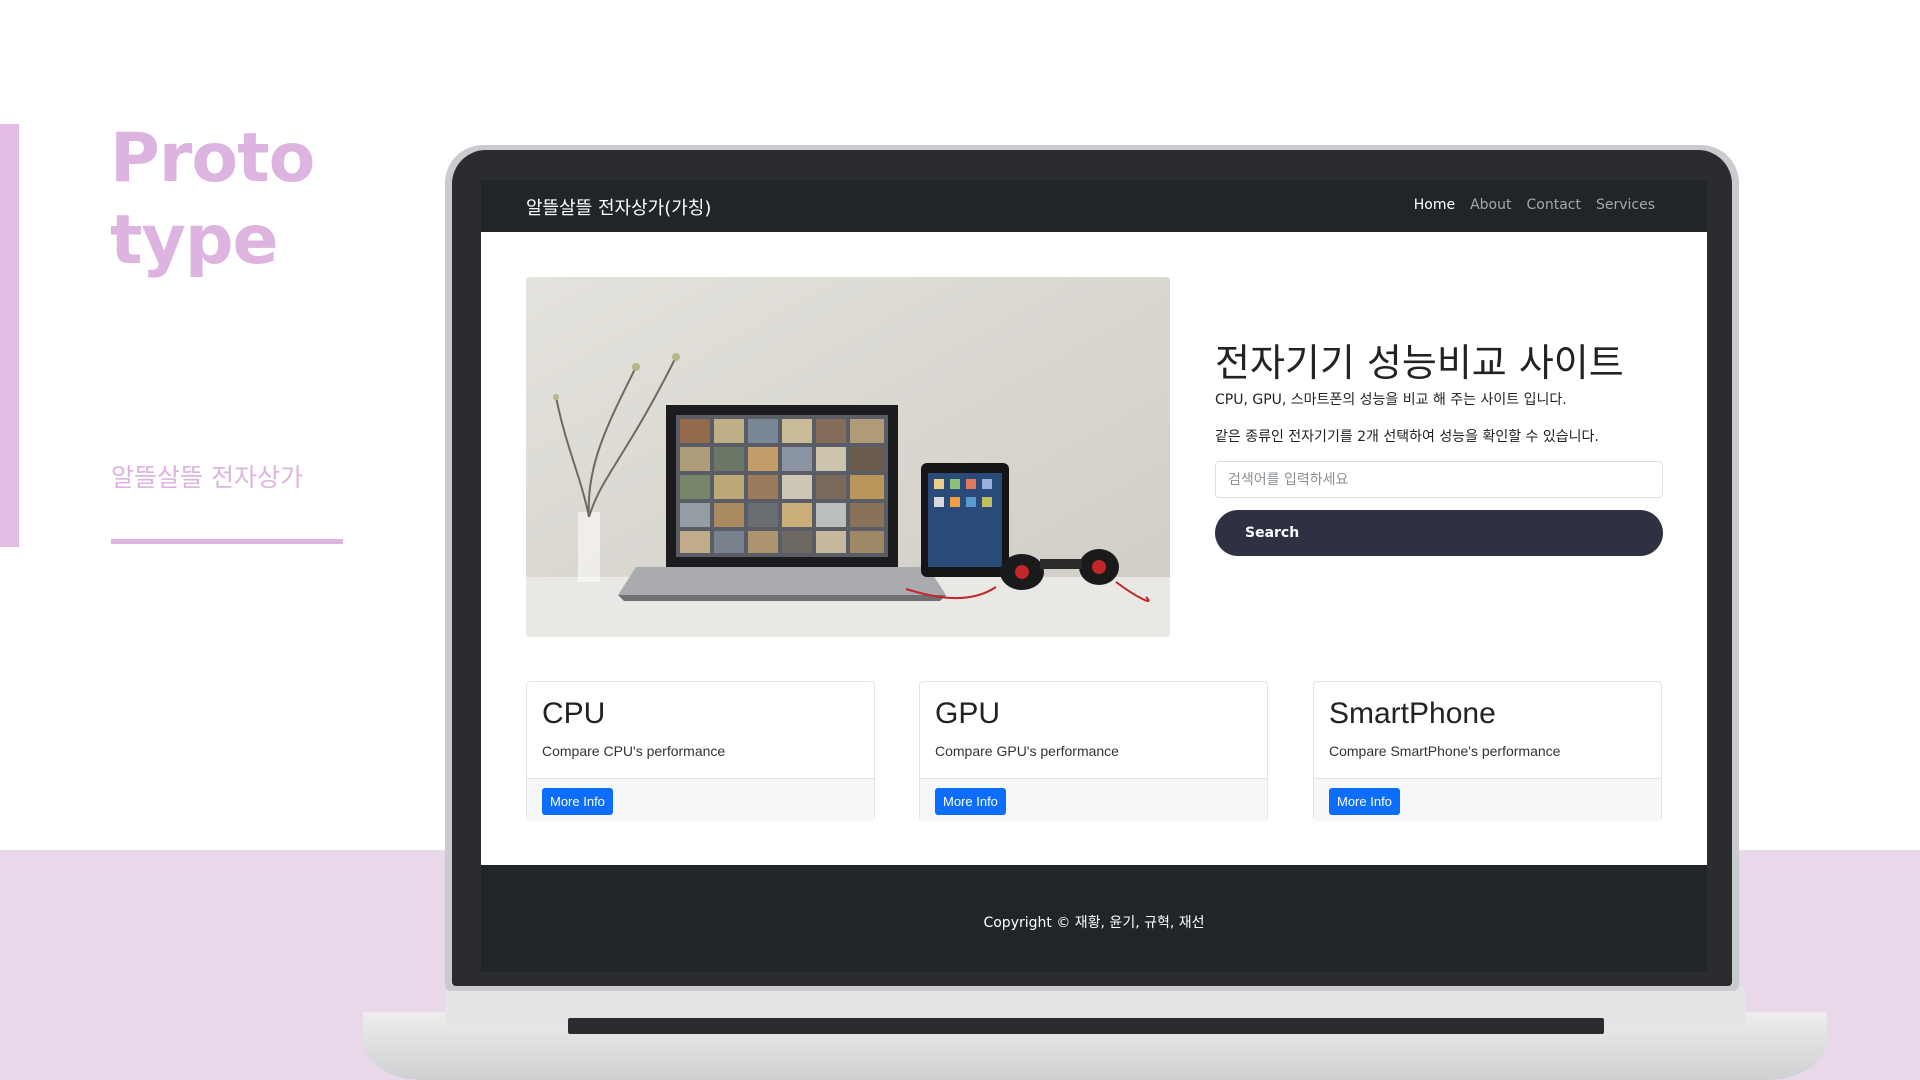 The width and height of the screenshot is (1920, 1080). I want to click on search-input, so click(1439, 479).